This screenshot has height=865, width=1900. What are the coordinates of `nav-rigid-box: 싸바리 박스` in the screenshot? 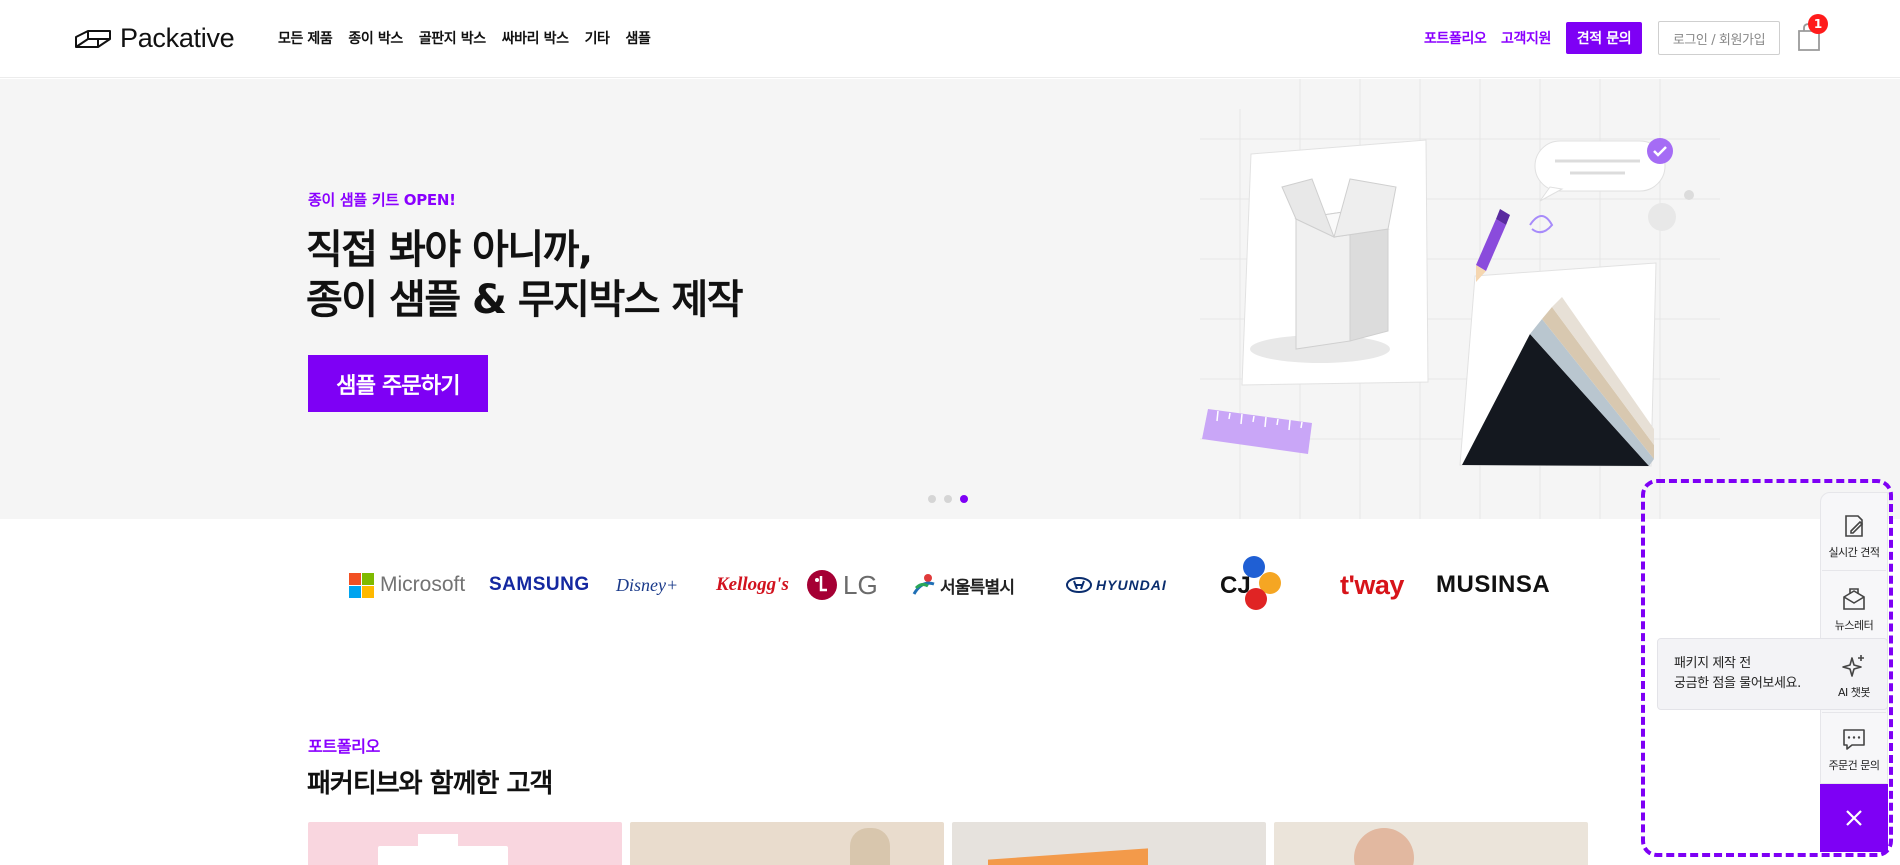 It's located at (535, 38).